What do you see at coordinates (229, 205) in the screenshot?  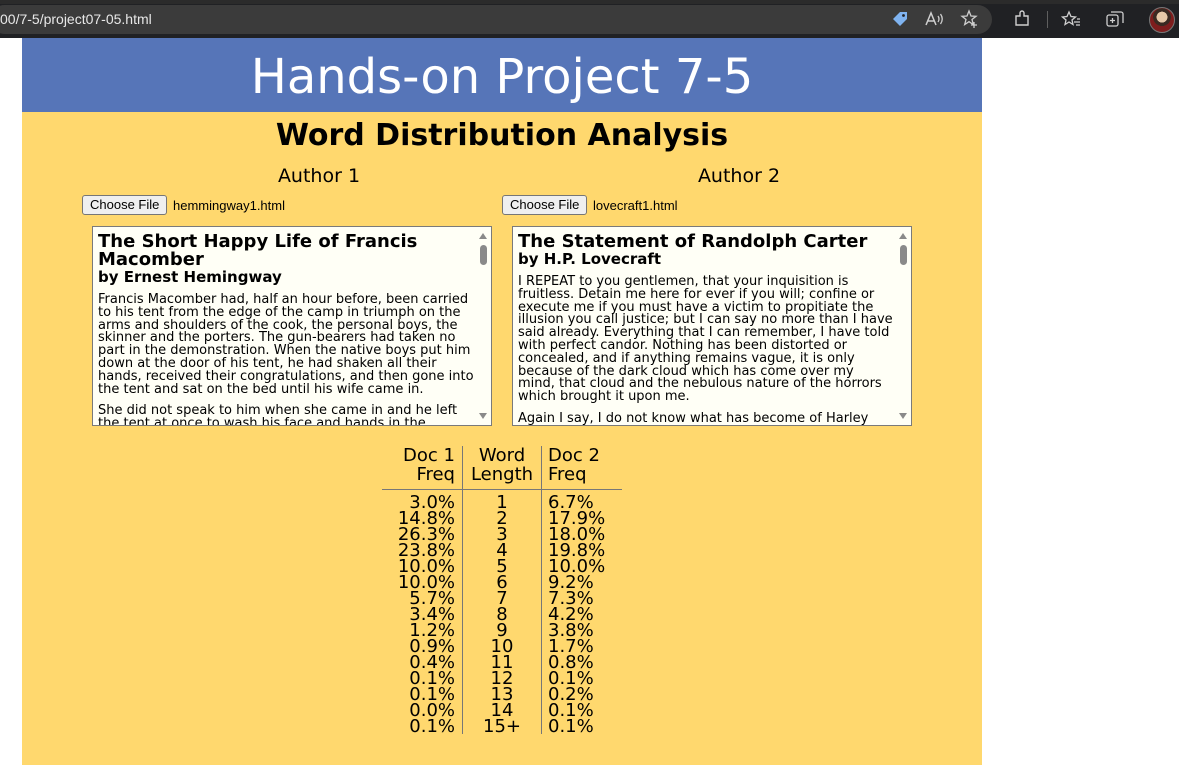 I see `author1-file-name: hemmingway1.html` at bounding box center [229, 205].